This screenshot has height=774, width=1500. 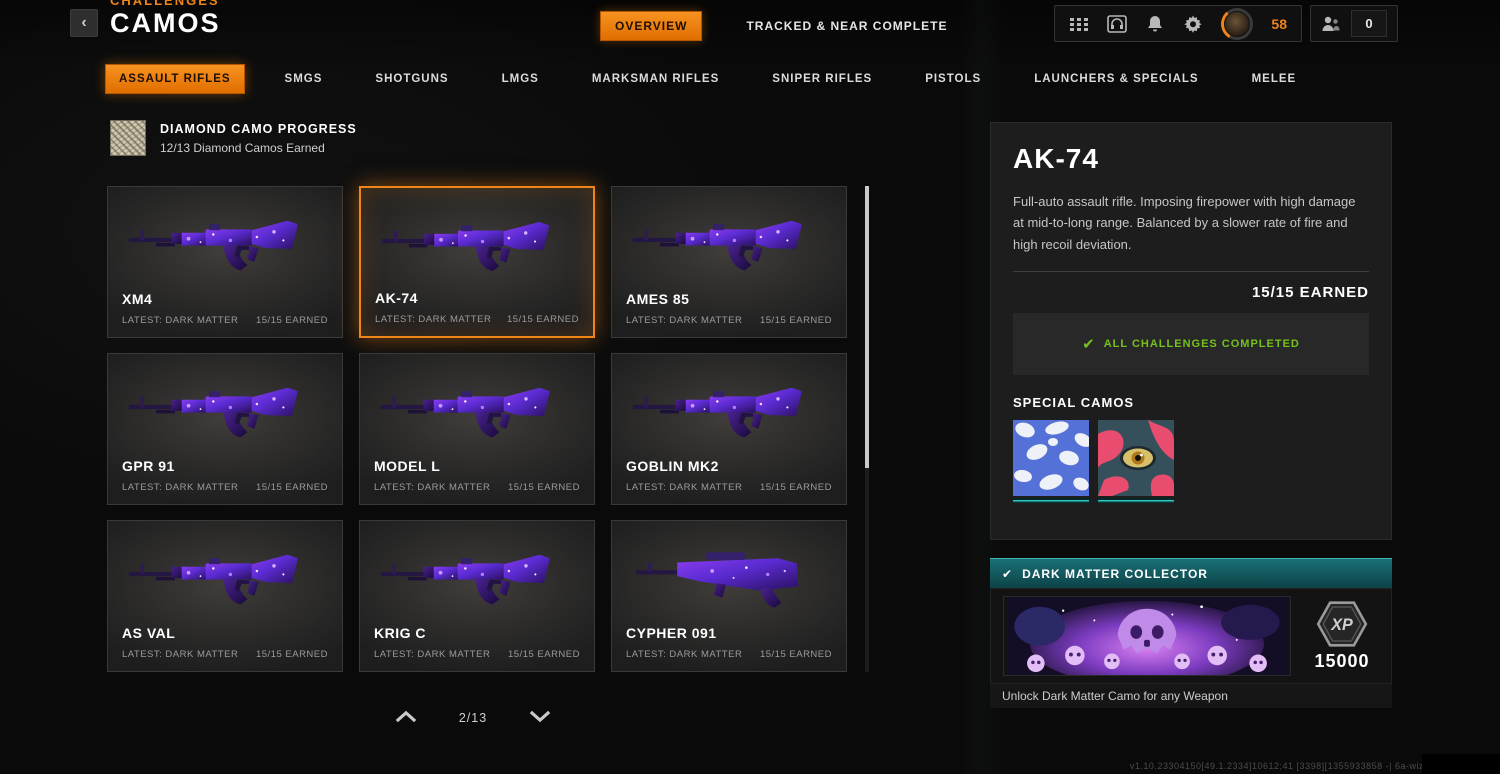 I want to click on special-camo-blue-blob-thumbnail, so click(x=1051, y=462).